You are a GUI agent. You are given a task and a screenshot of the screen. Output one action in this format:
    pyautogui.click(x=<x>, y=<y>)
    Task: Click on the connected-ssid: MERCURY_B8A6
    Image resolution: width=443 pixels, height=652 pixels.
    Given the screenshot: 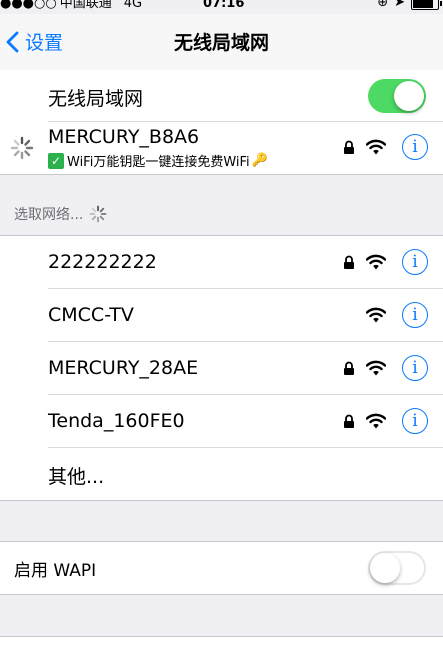 What is the action you would take?
    pyautogui.click(x=124, y=137)
    